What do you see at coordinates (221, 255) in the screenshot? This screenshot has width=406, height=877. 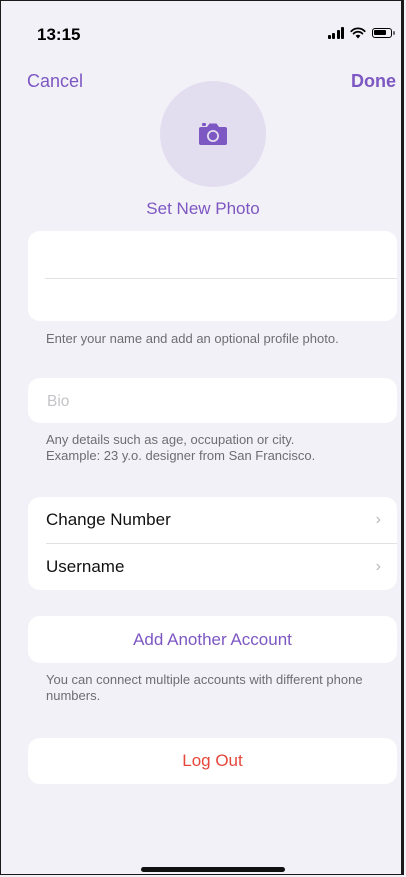 I see `first-name-field` at bounding box center [221, 255].